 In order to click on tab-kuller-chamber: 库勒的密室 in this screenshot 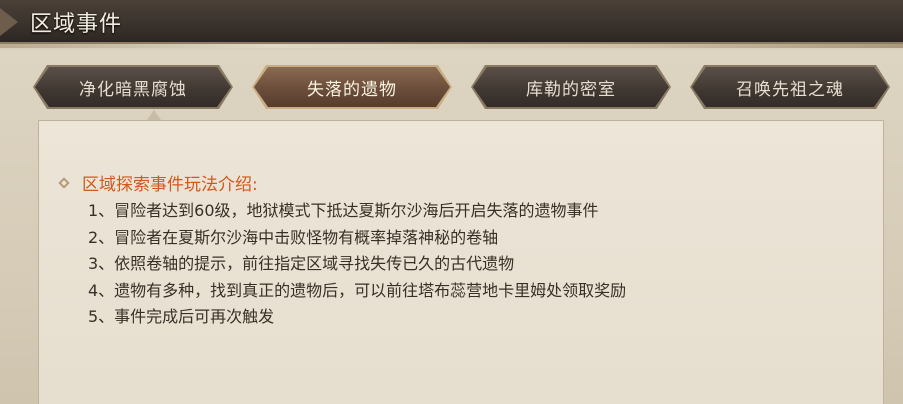, I will do `click(571, 87)`.